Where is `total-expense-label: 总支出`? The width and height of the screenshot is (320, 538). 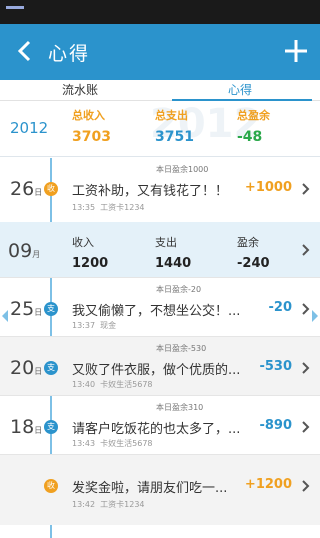
total-expense-label: 总支出 is located at coordinates (171, 115).